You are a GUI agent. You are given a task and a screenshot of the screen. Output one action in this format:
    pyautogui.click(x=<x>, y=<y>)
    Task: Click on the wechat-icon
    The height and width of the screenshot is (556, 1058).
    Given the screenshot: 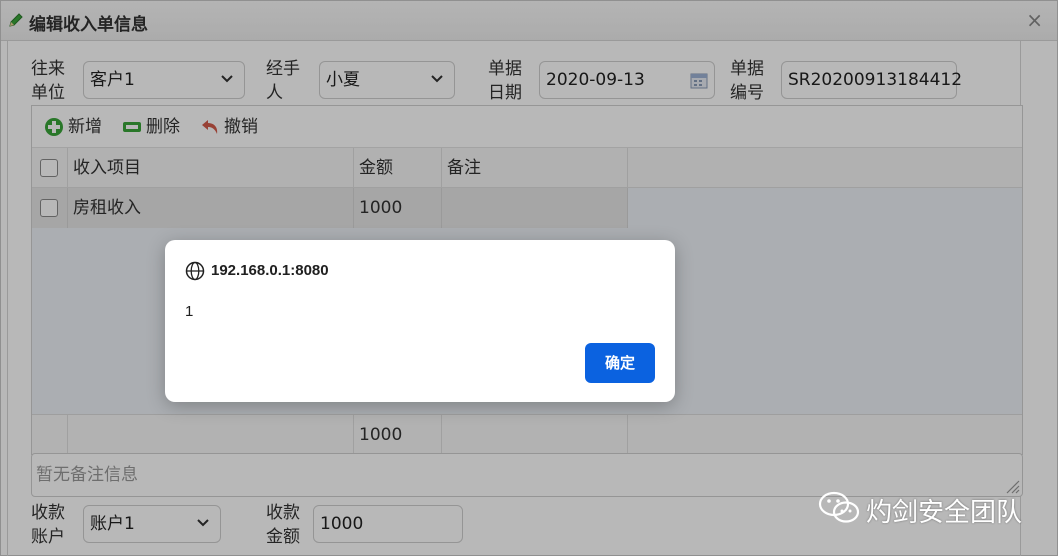 What is the action you would take?
    pyautogui.click(x=839, y=507)
    